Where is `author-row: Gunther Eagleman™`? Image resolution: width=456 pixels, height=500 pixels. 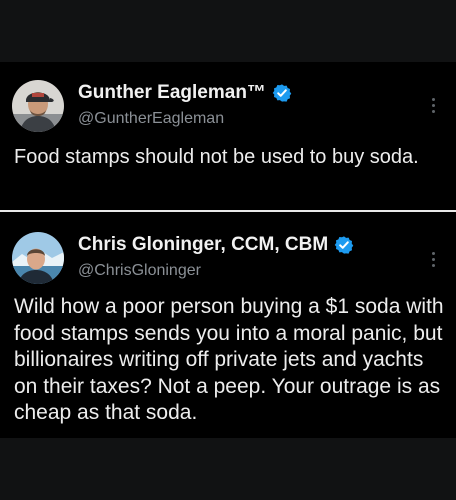
author-row: Gunther Eagleman™ is located at coordinates (185, 93).